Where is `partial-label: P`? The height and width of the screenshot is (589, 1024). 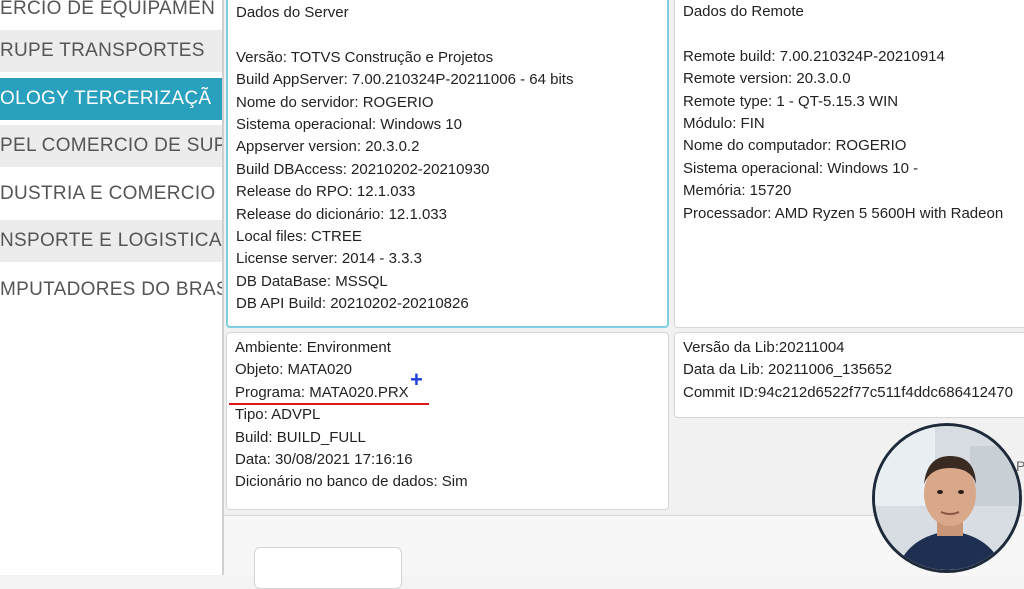
partial-label: P is located at coordinates (1020, 466).